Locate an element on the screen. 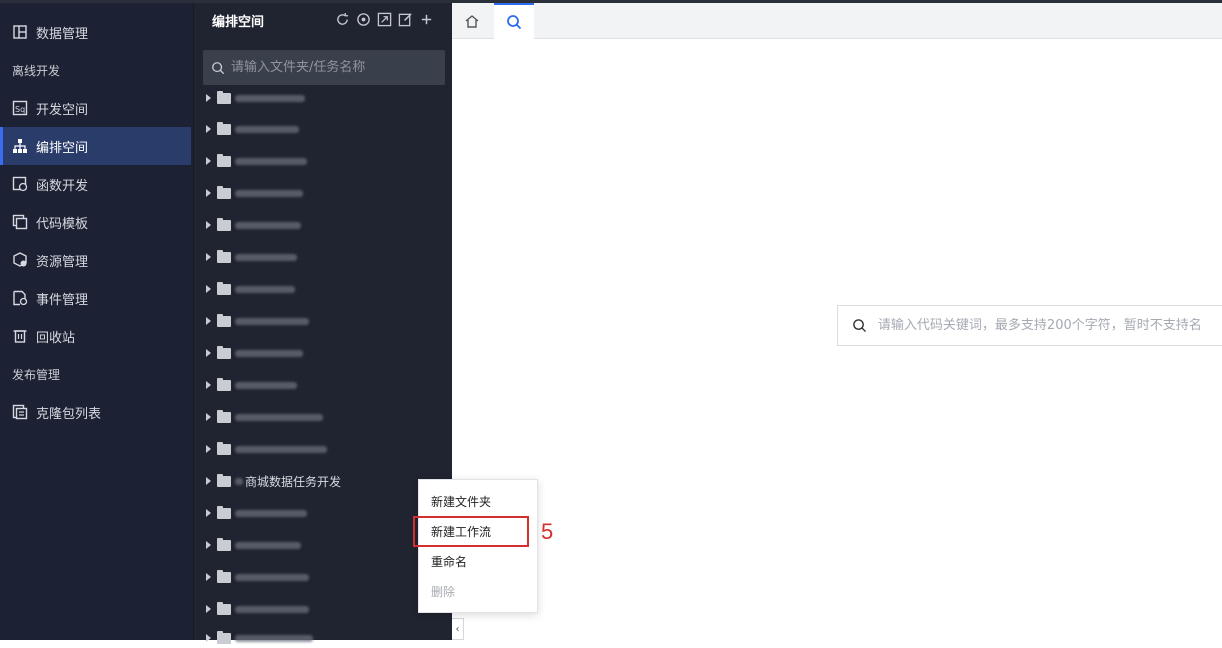 The width and height of the screenshot is (1222, 648). step-marker: 5 is located at coordinates (547, 531).